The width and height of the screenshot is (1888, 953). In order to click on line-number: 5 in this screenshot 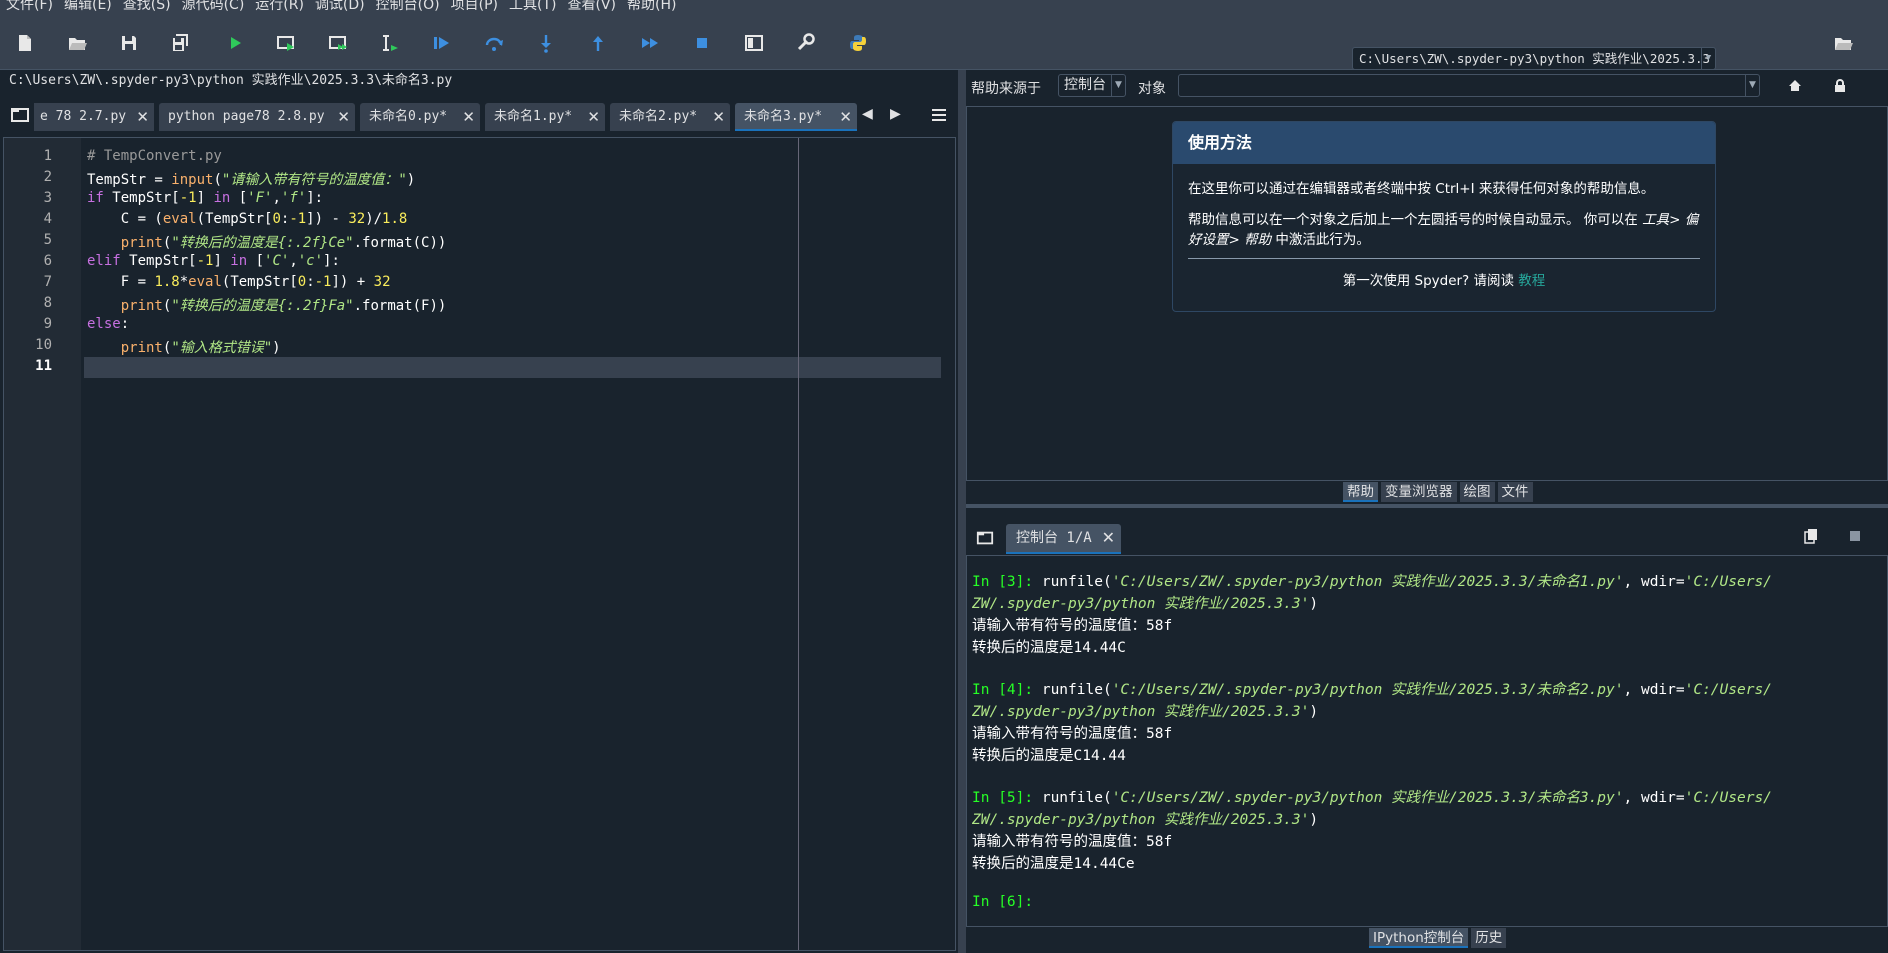, I will do `click(47, 240)`.